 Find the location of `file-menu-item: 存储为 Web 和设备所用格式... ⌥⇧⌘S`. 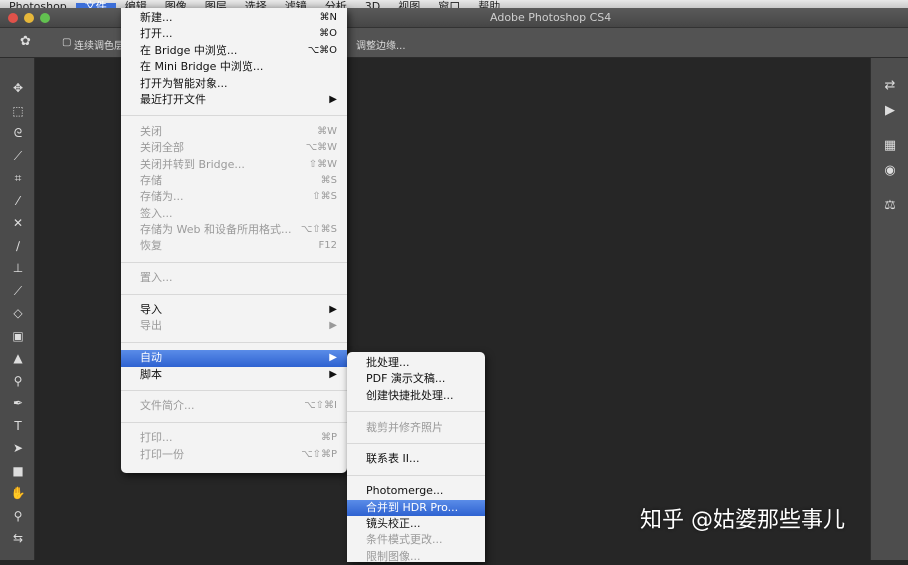

file-menu-item: 存储为 Web 和设备所用格式... ⌥⇧⌘S is located at coordinates (234, 230).